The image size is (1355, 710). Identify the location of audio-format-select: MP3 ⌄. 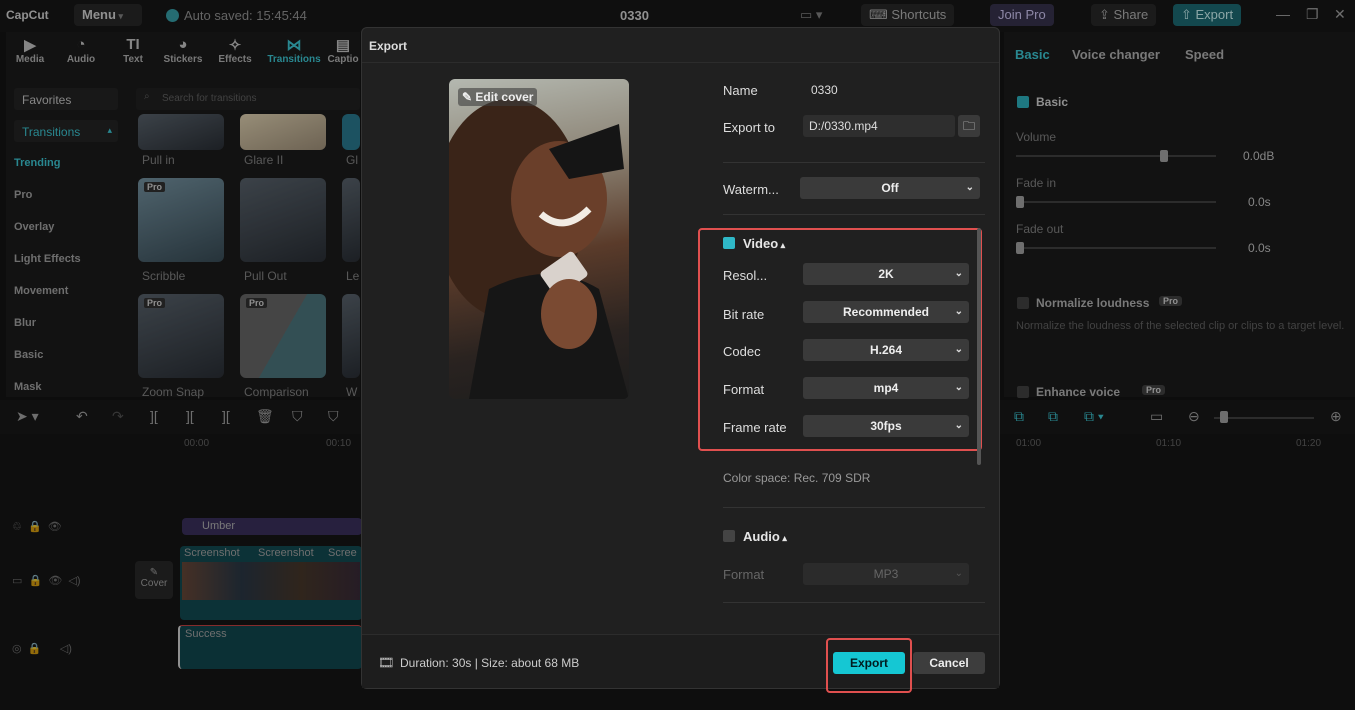
(886, 574).